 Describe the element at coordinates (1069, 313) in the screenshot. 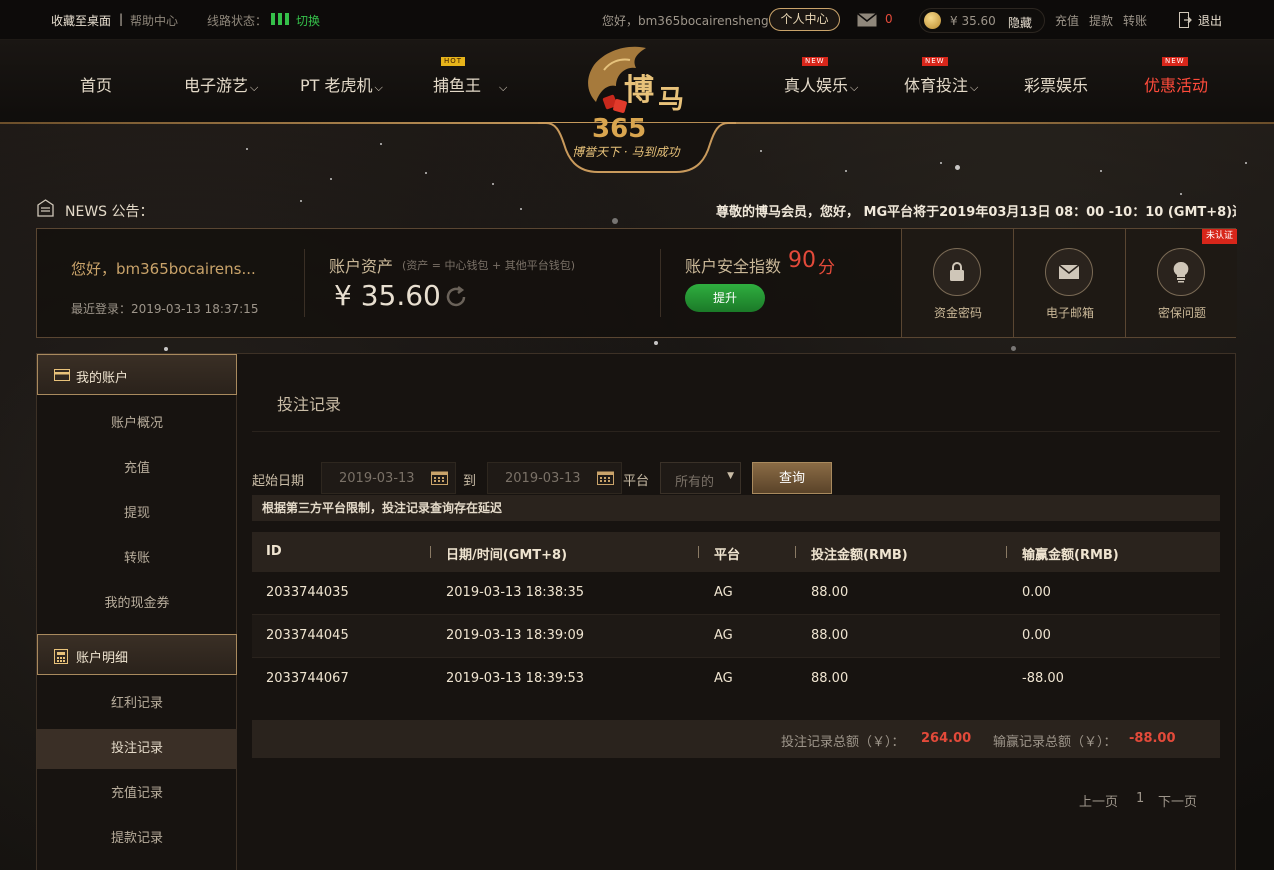

I see `email-label: 电子邮箱` at that location.